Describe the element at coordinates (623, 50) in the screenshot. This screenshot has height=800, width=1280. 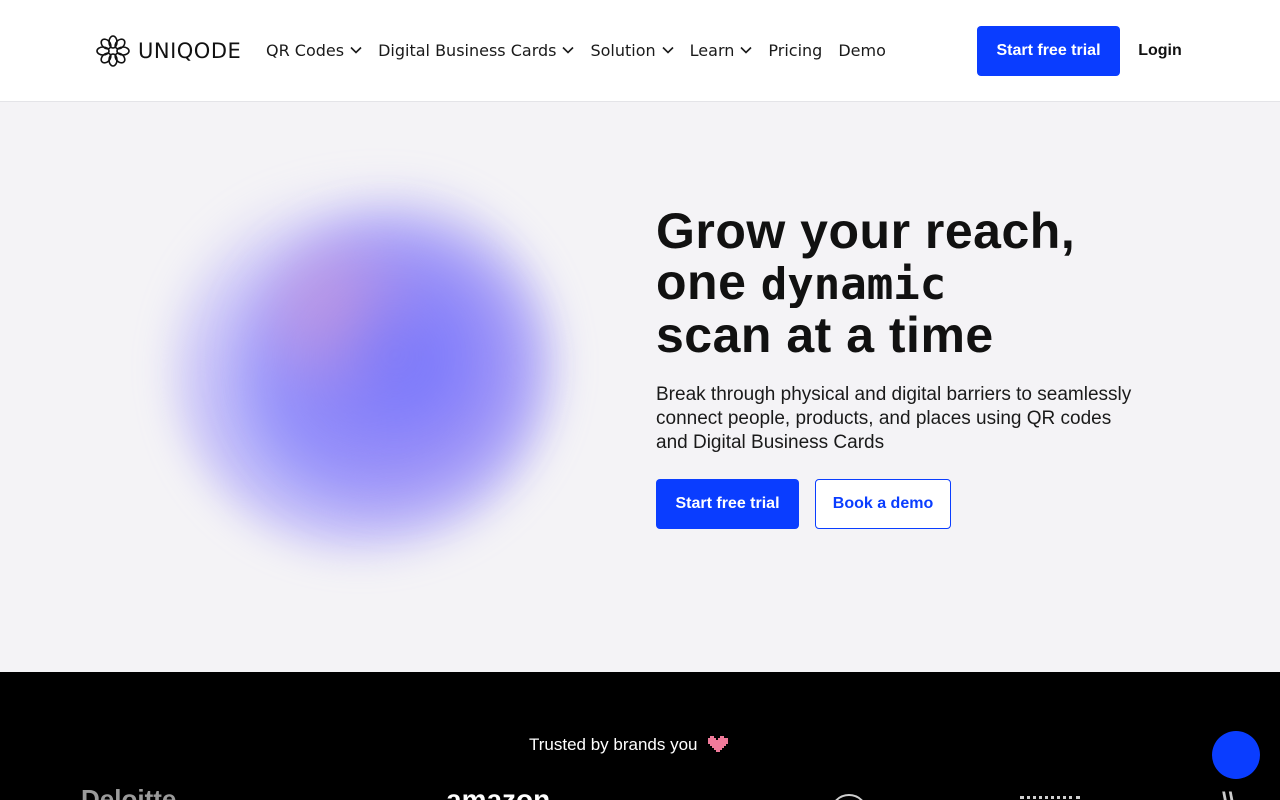
I see `nav-label: Solution` at that location.